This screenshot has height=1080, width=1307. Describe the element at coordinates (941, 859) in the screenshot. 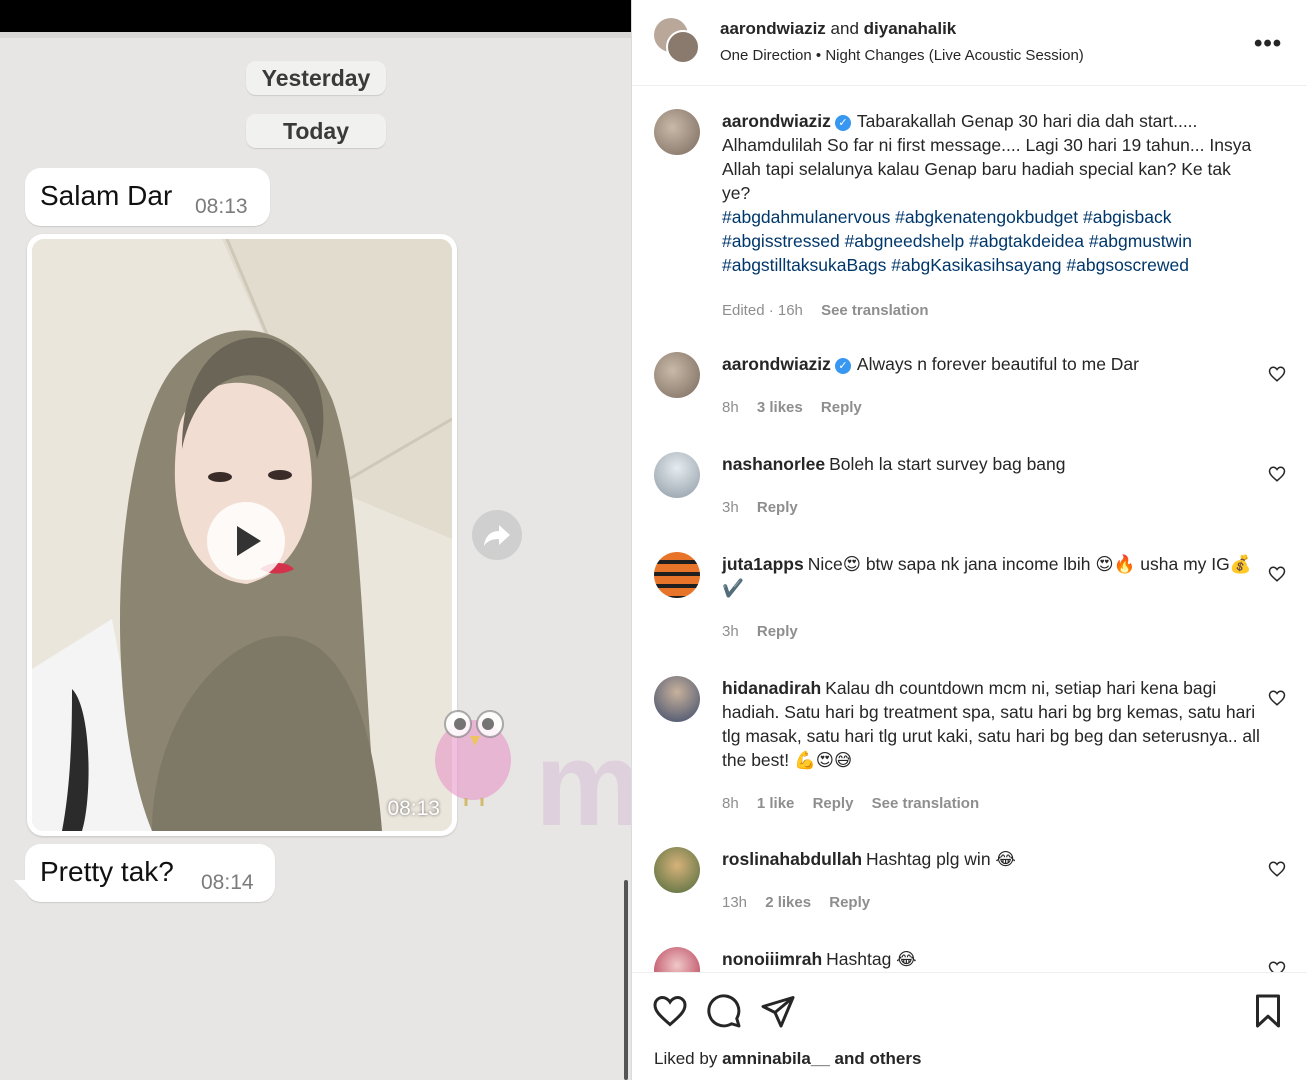

I see `comment-text: Hashtag plg win 😂` at that location.